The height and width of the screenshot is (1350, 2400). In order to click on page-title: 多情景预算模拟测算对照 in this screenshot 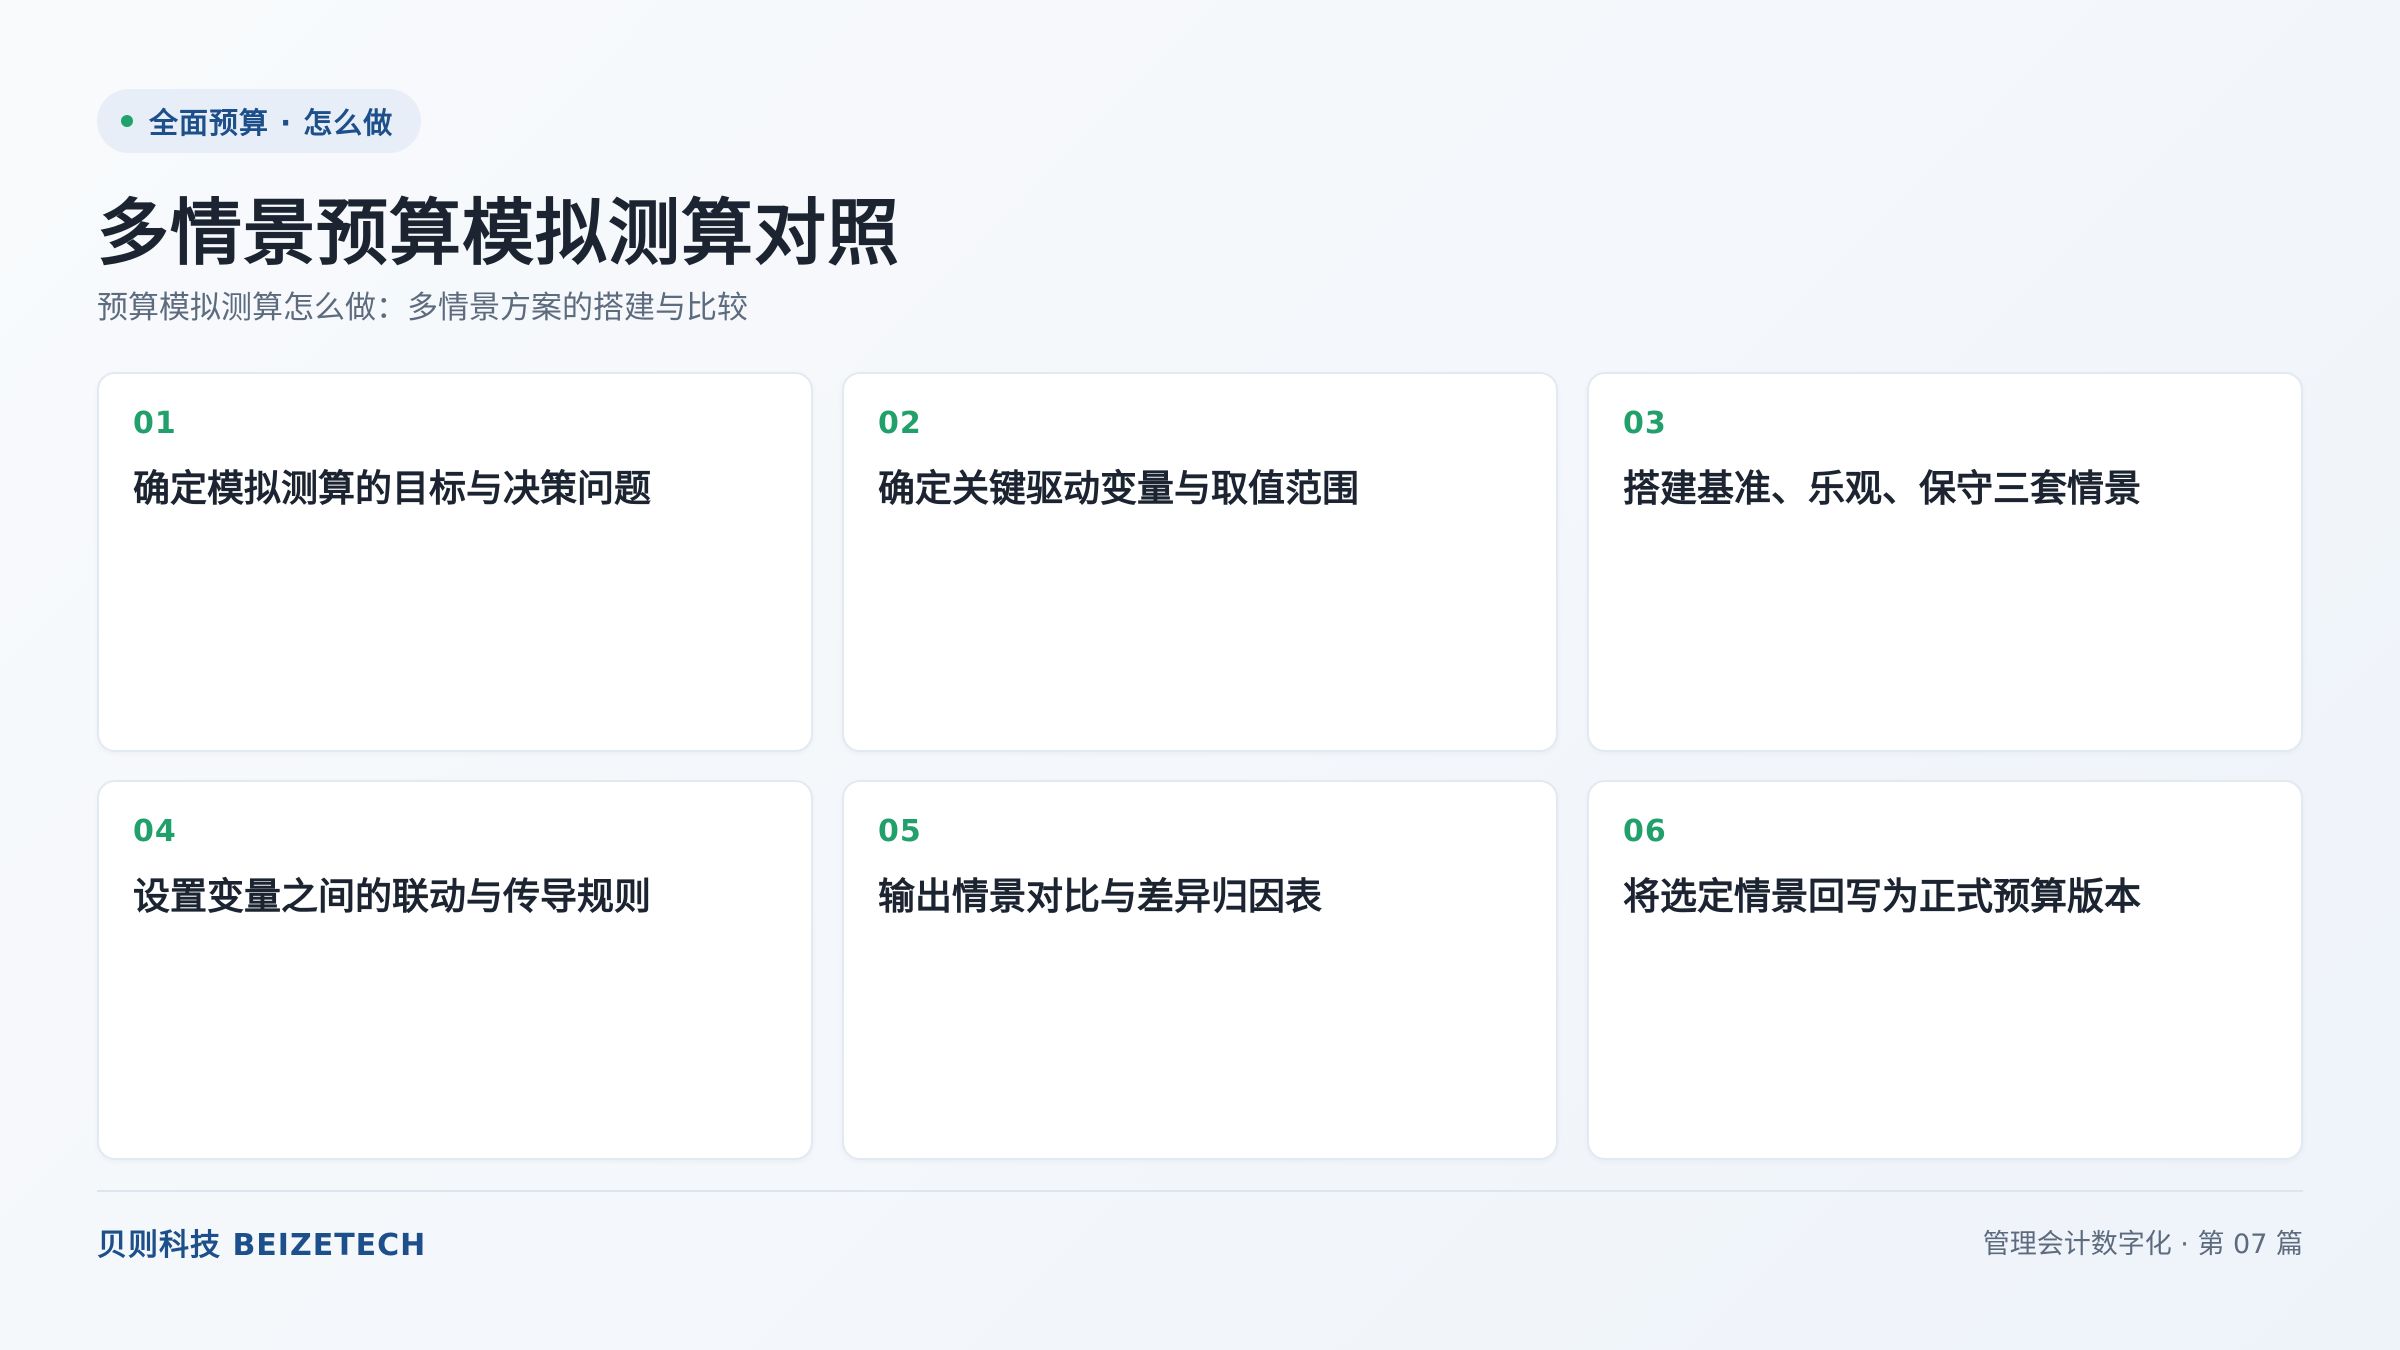, I will do `click(499, 233)`.